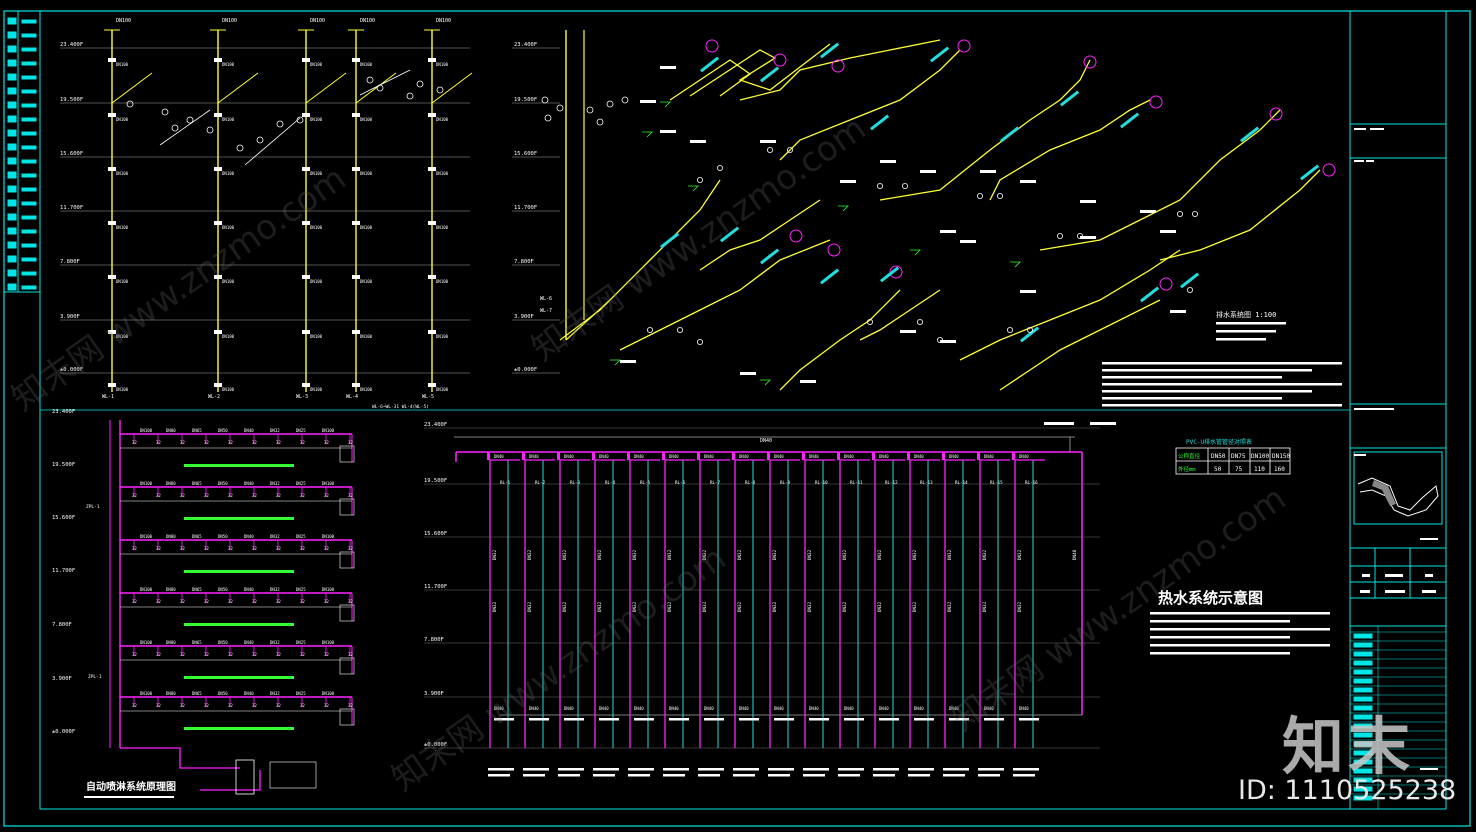 The width and height of the screenshot is (1476, 832). I want to click on riser-label: RL-6, so click(680, 482).